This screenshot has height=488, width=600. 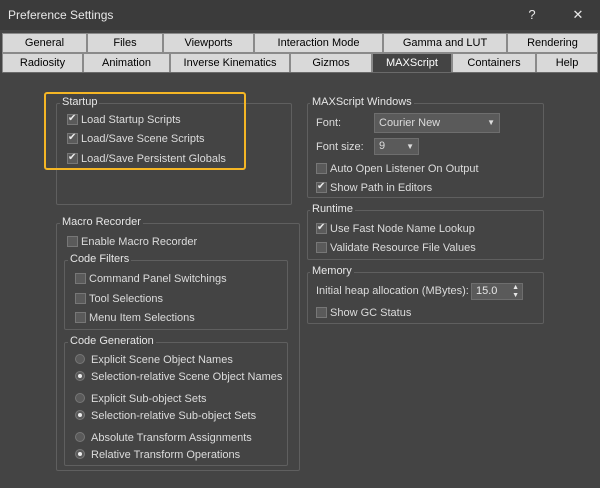 I want to click on font-label: Font:, so click(x=329, y=123).